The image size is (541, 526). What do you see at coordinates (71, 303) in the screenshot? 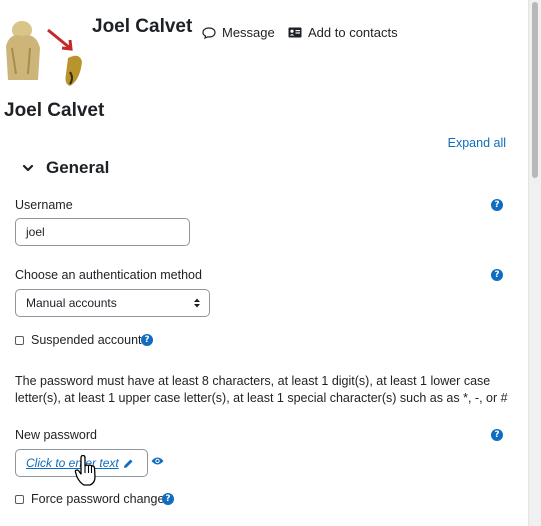
I see `auth-method-value: Manual accounts` at bounding box center [71, 303].